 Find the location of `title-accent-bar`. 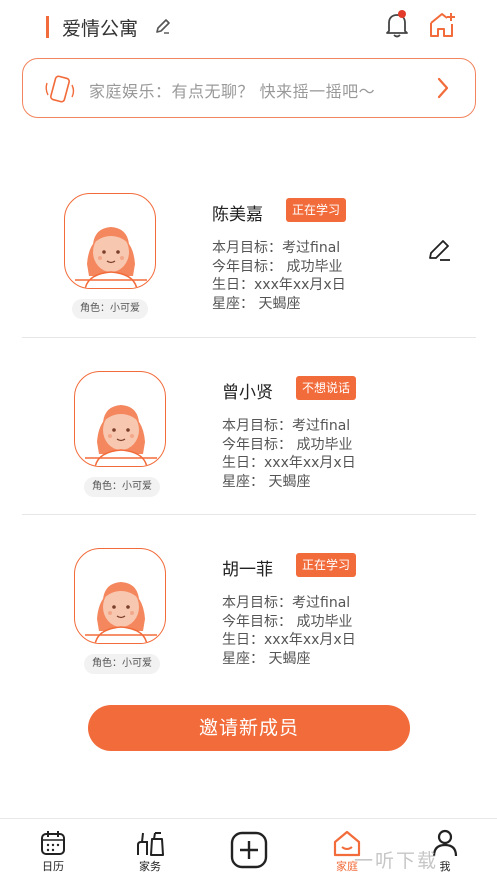

title-accent-bar is located at coordinates (47, 27).